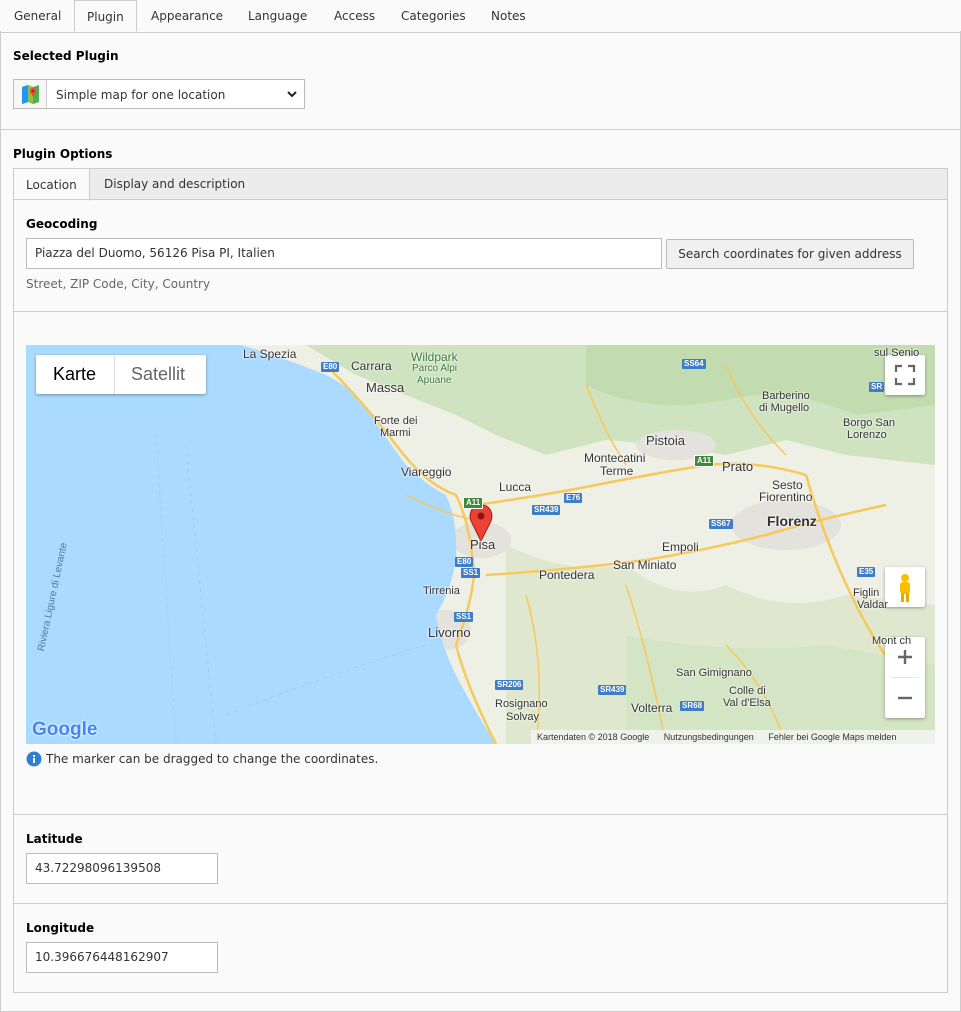  What do you see at coordinates (645, 565) in the screenshot?
I see `place-label: San Miniato` at bounding box center [645, 565].